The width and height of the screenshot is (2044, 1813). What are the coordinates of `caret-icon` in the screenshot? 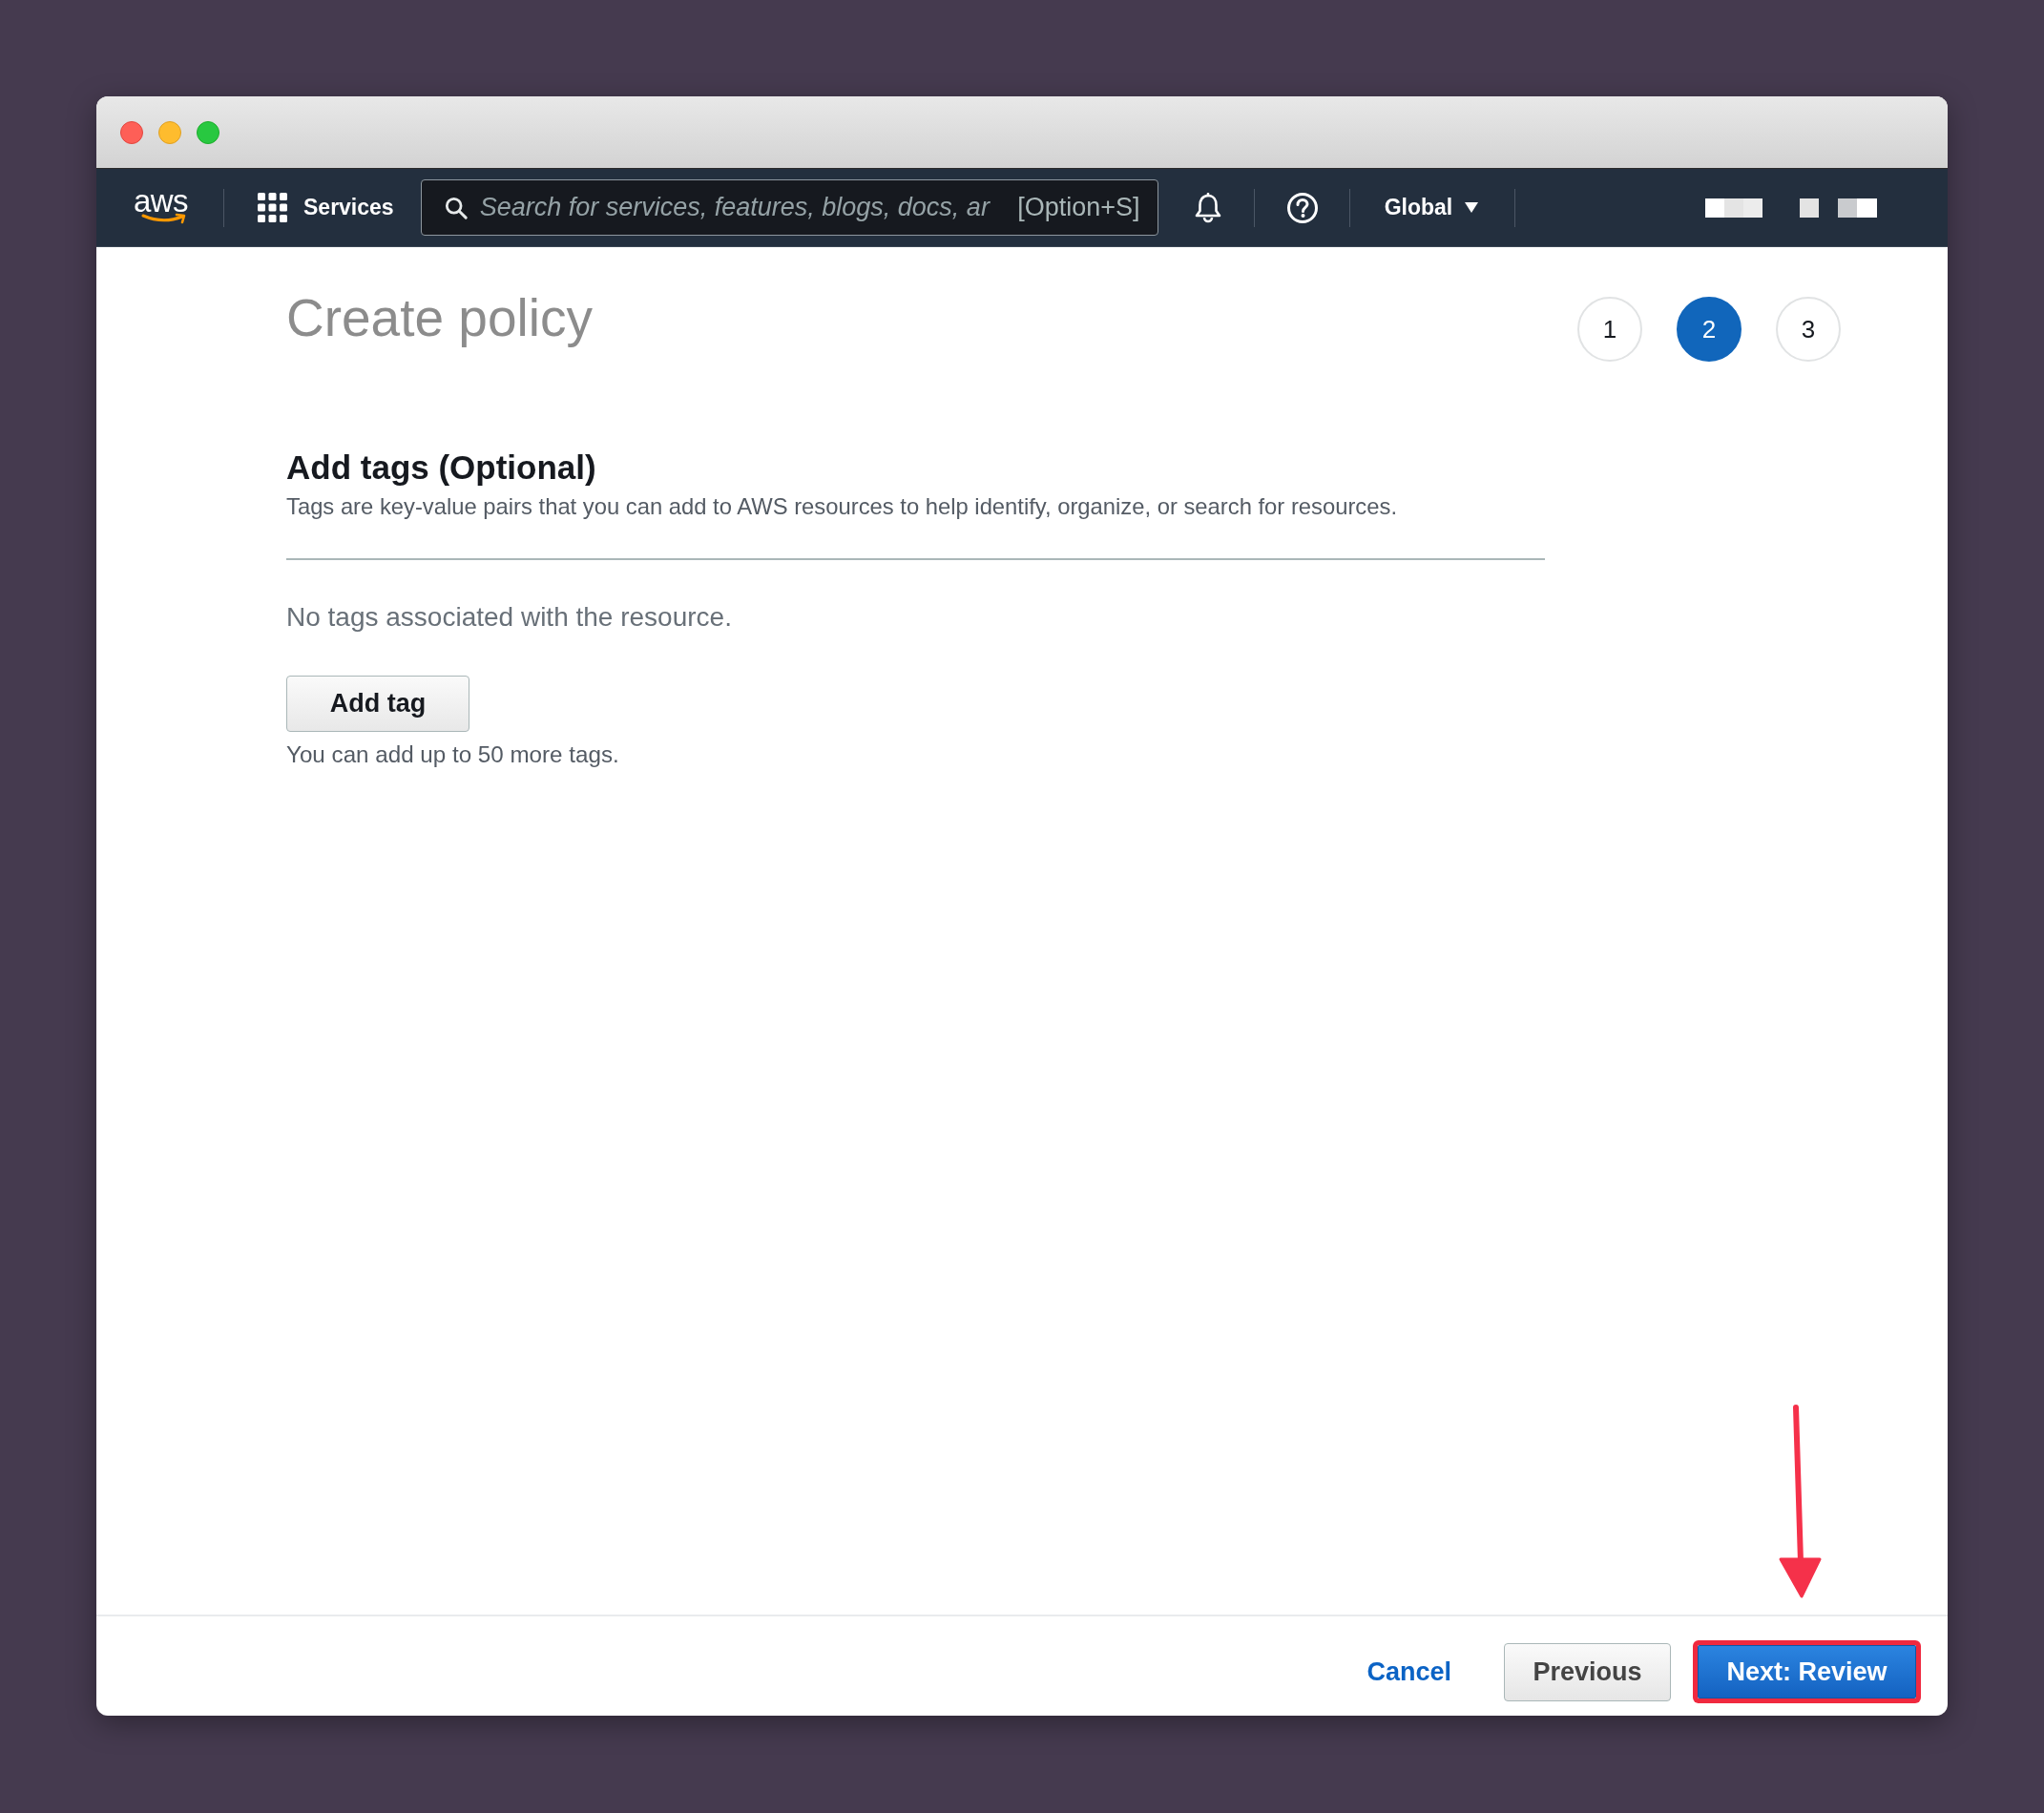 It's located at (1472, 208).